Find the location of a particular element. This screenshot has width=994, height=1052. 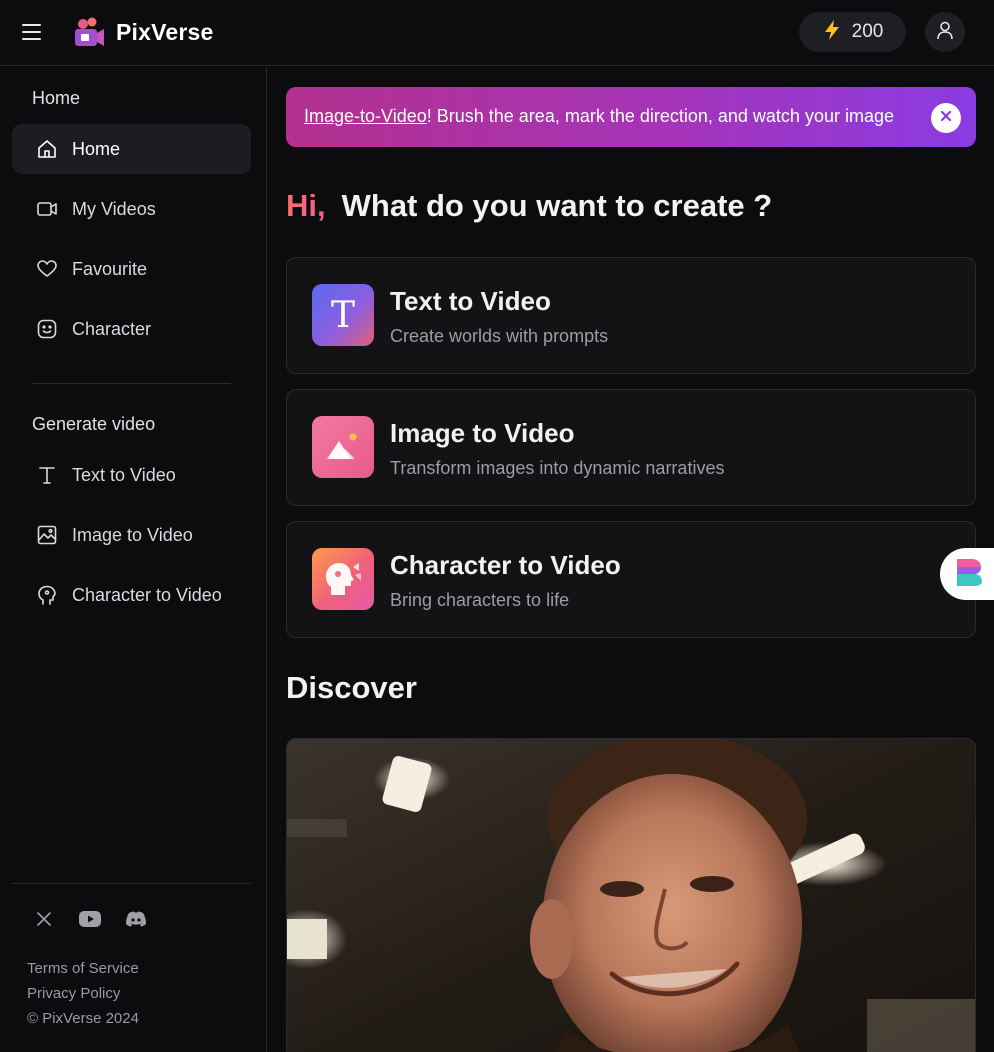

card-title: Image to Video is located at coordinates (482, 433).